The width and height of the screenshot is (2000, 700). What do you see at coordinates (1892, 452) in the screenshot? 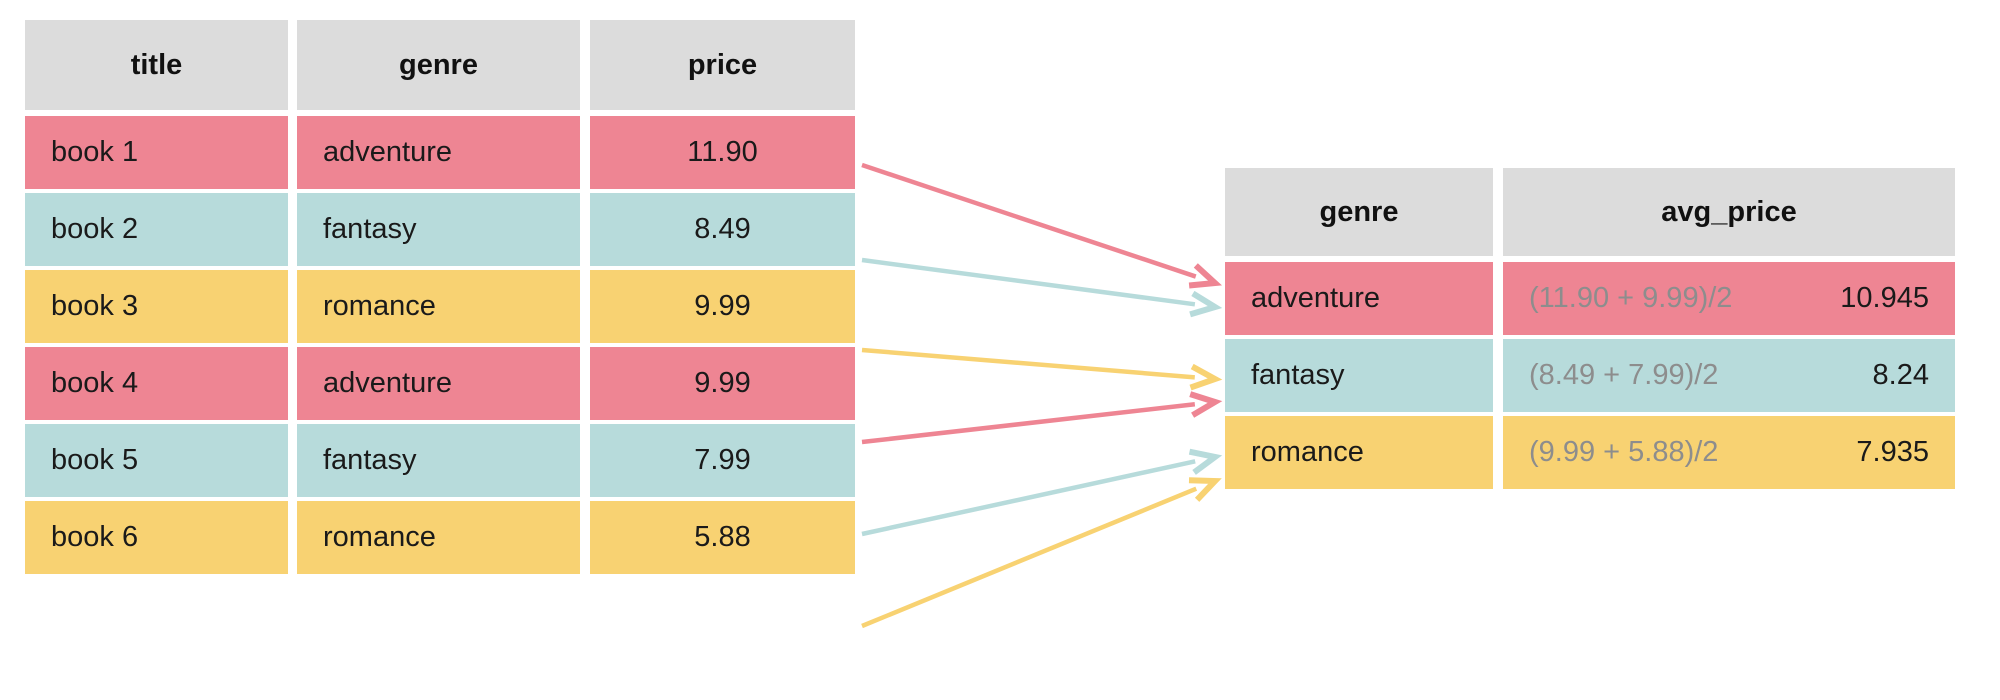
I see `avg-price-value: 7.935` at bounding box center [1892, 452].